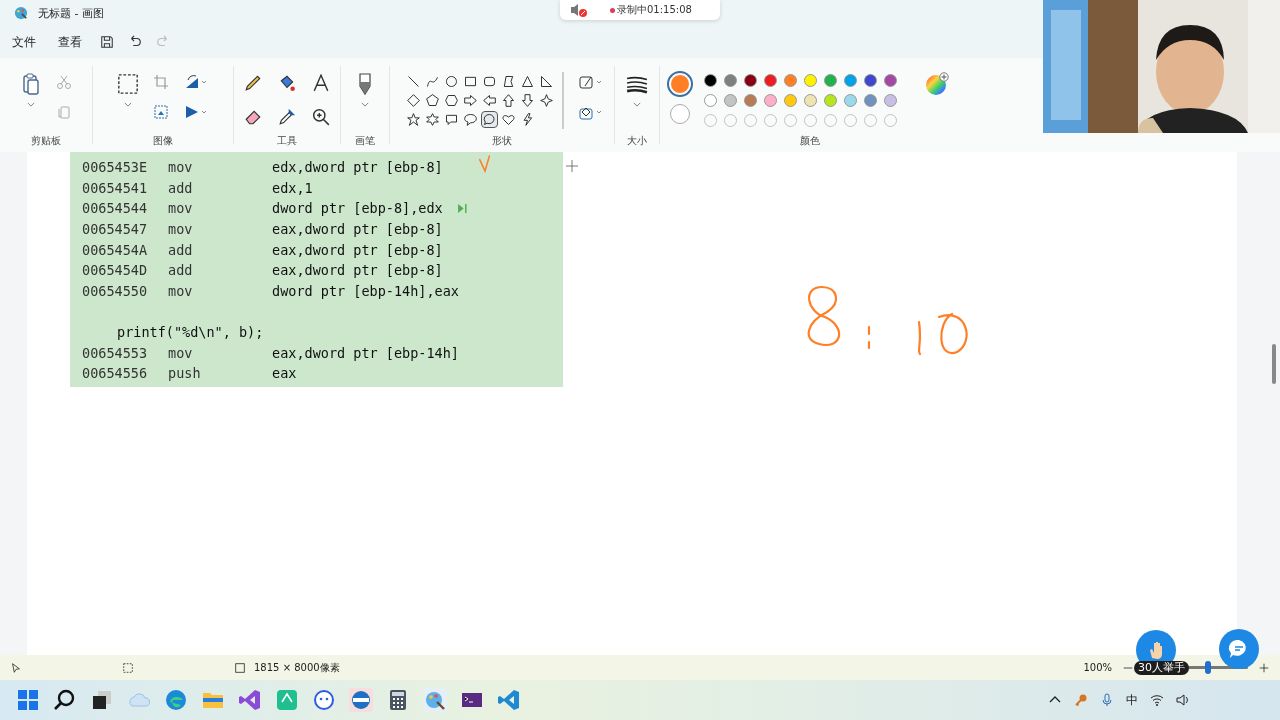 Image resolution: width=1280 pixels, height=720 pixels. I want to click on zoom-level: 100%, so click(1097, 667).